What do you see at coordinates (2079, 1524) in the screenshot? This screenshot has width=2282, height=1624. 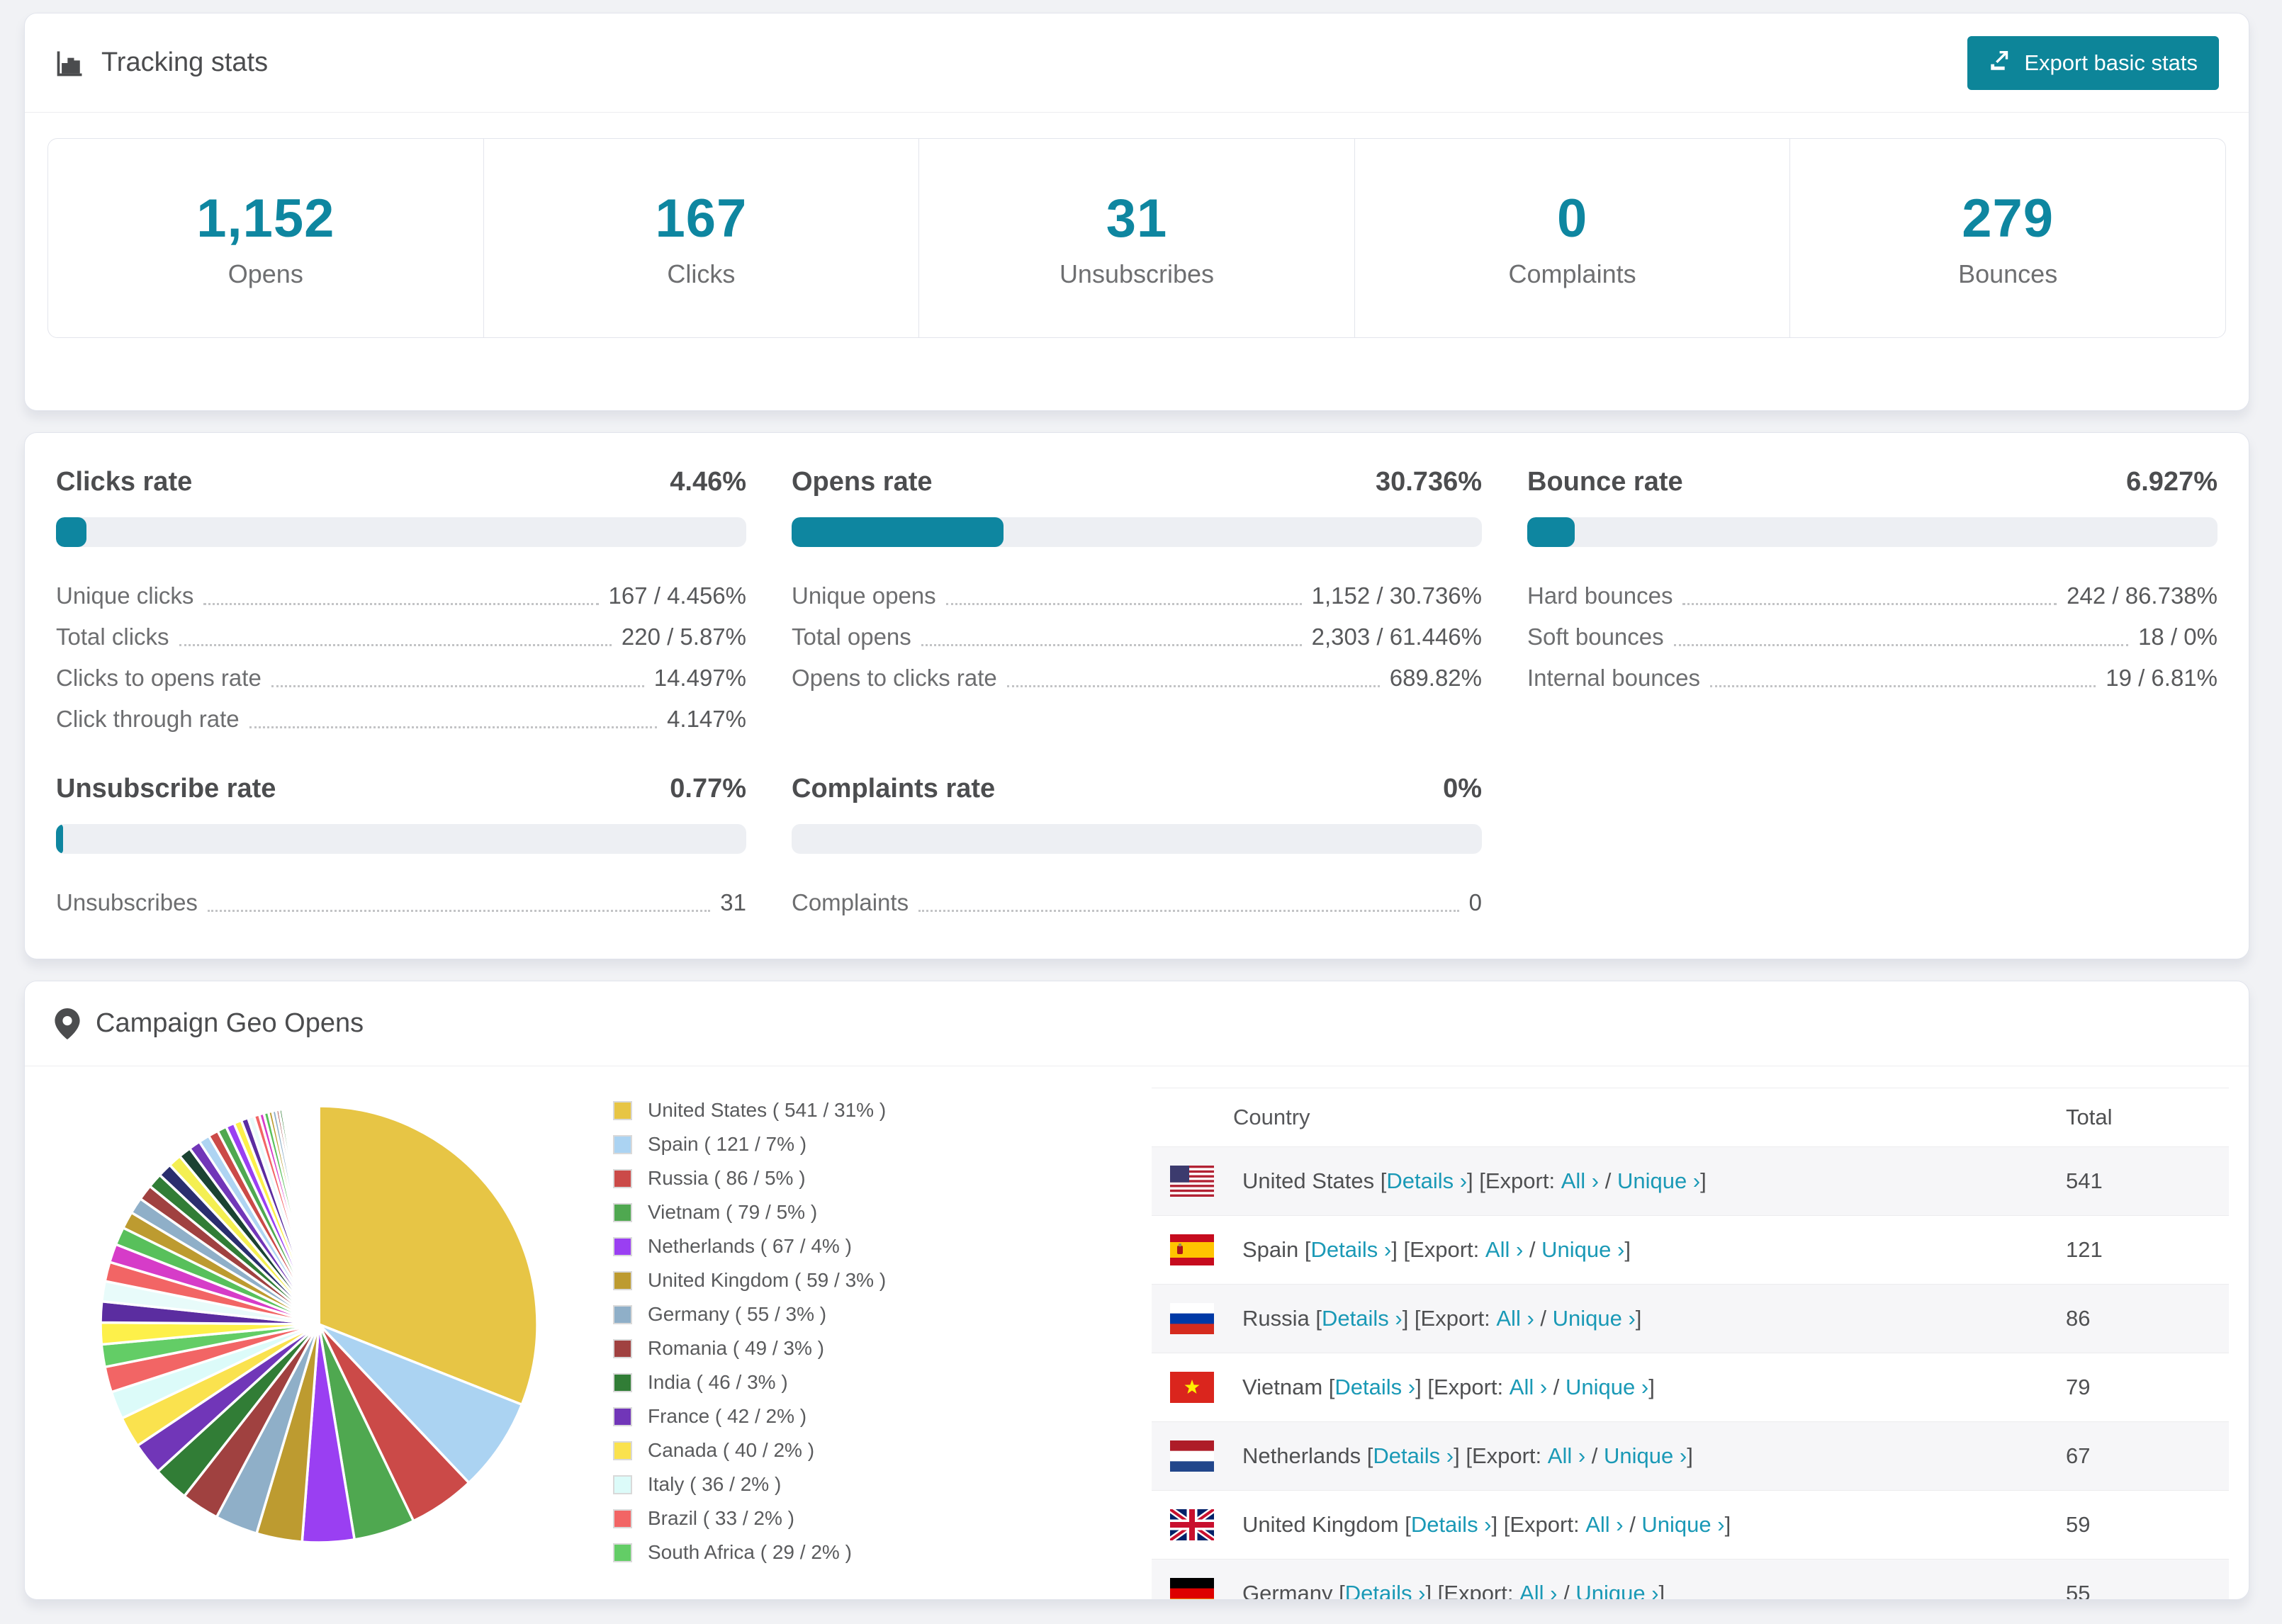 I see `total-value: 59` at bounding box center [2079, 1524].